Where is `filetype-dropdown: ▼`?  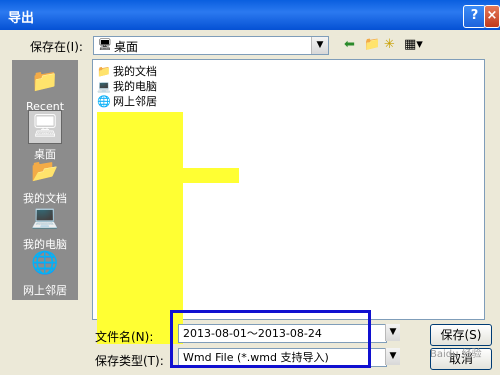
filetype-dropdown: ▼ is located at coordinates (392, 356).